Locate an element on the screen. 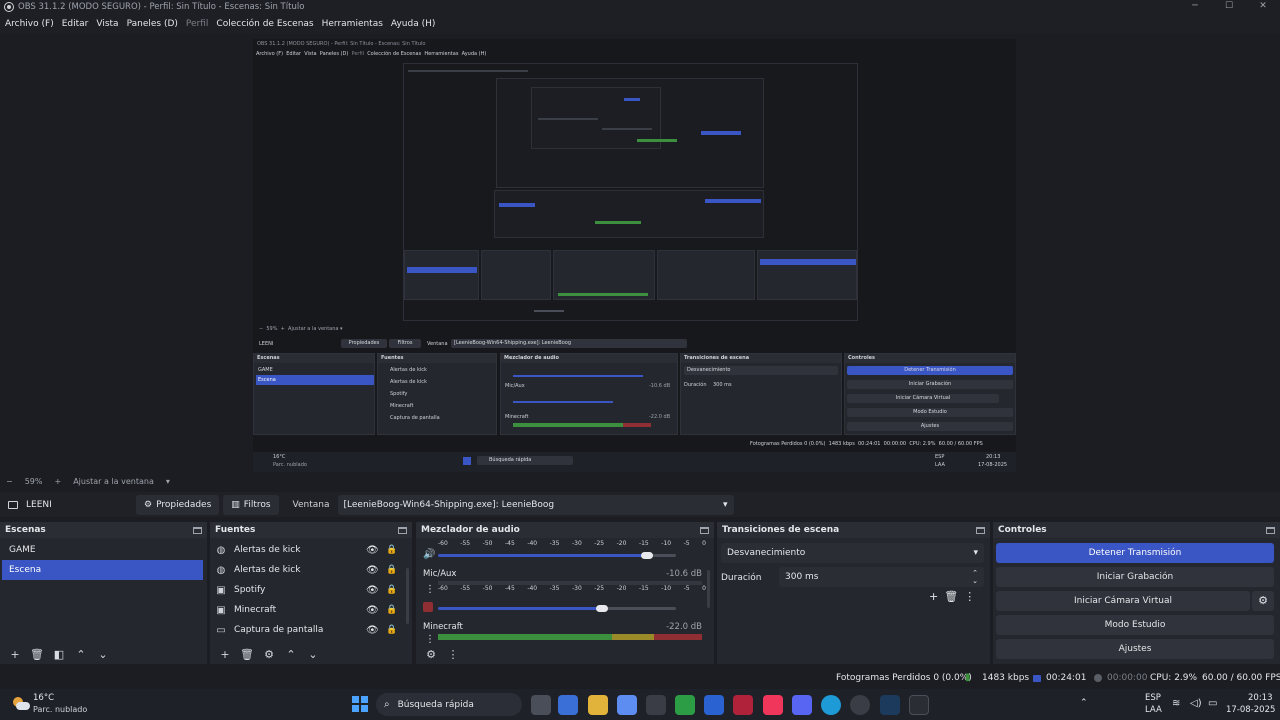 The width and height of the screenshot is (1280, 720). menu-editar: Editar is located at coordinates (75, 24).